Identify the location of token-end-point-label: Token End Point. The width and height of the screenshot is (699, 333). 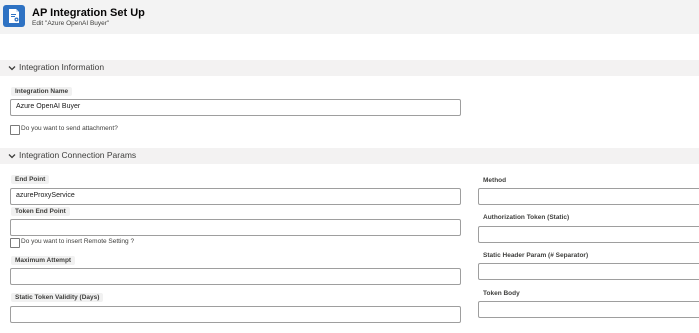
(40, 211).